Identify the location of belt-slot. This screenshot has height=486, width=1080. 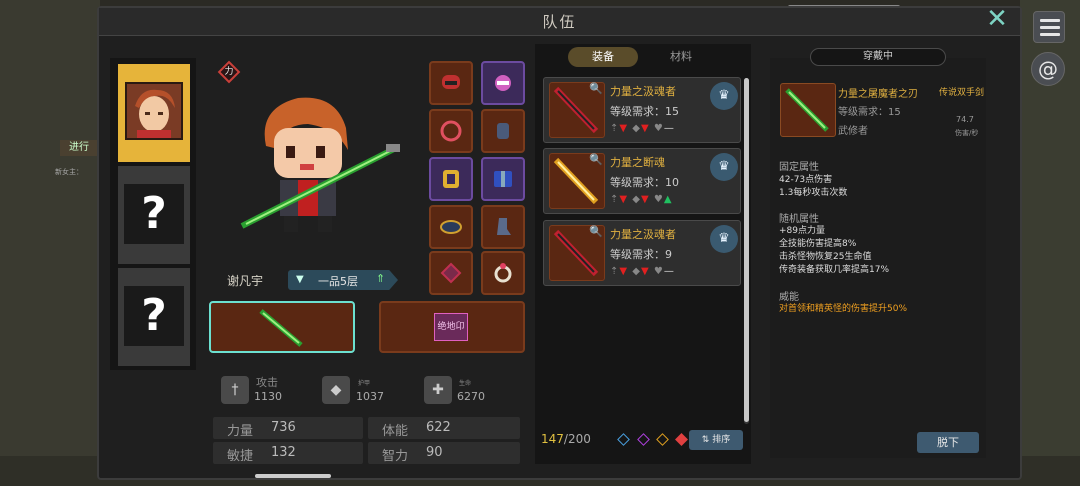
(451, 227).